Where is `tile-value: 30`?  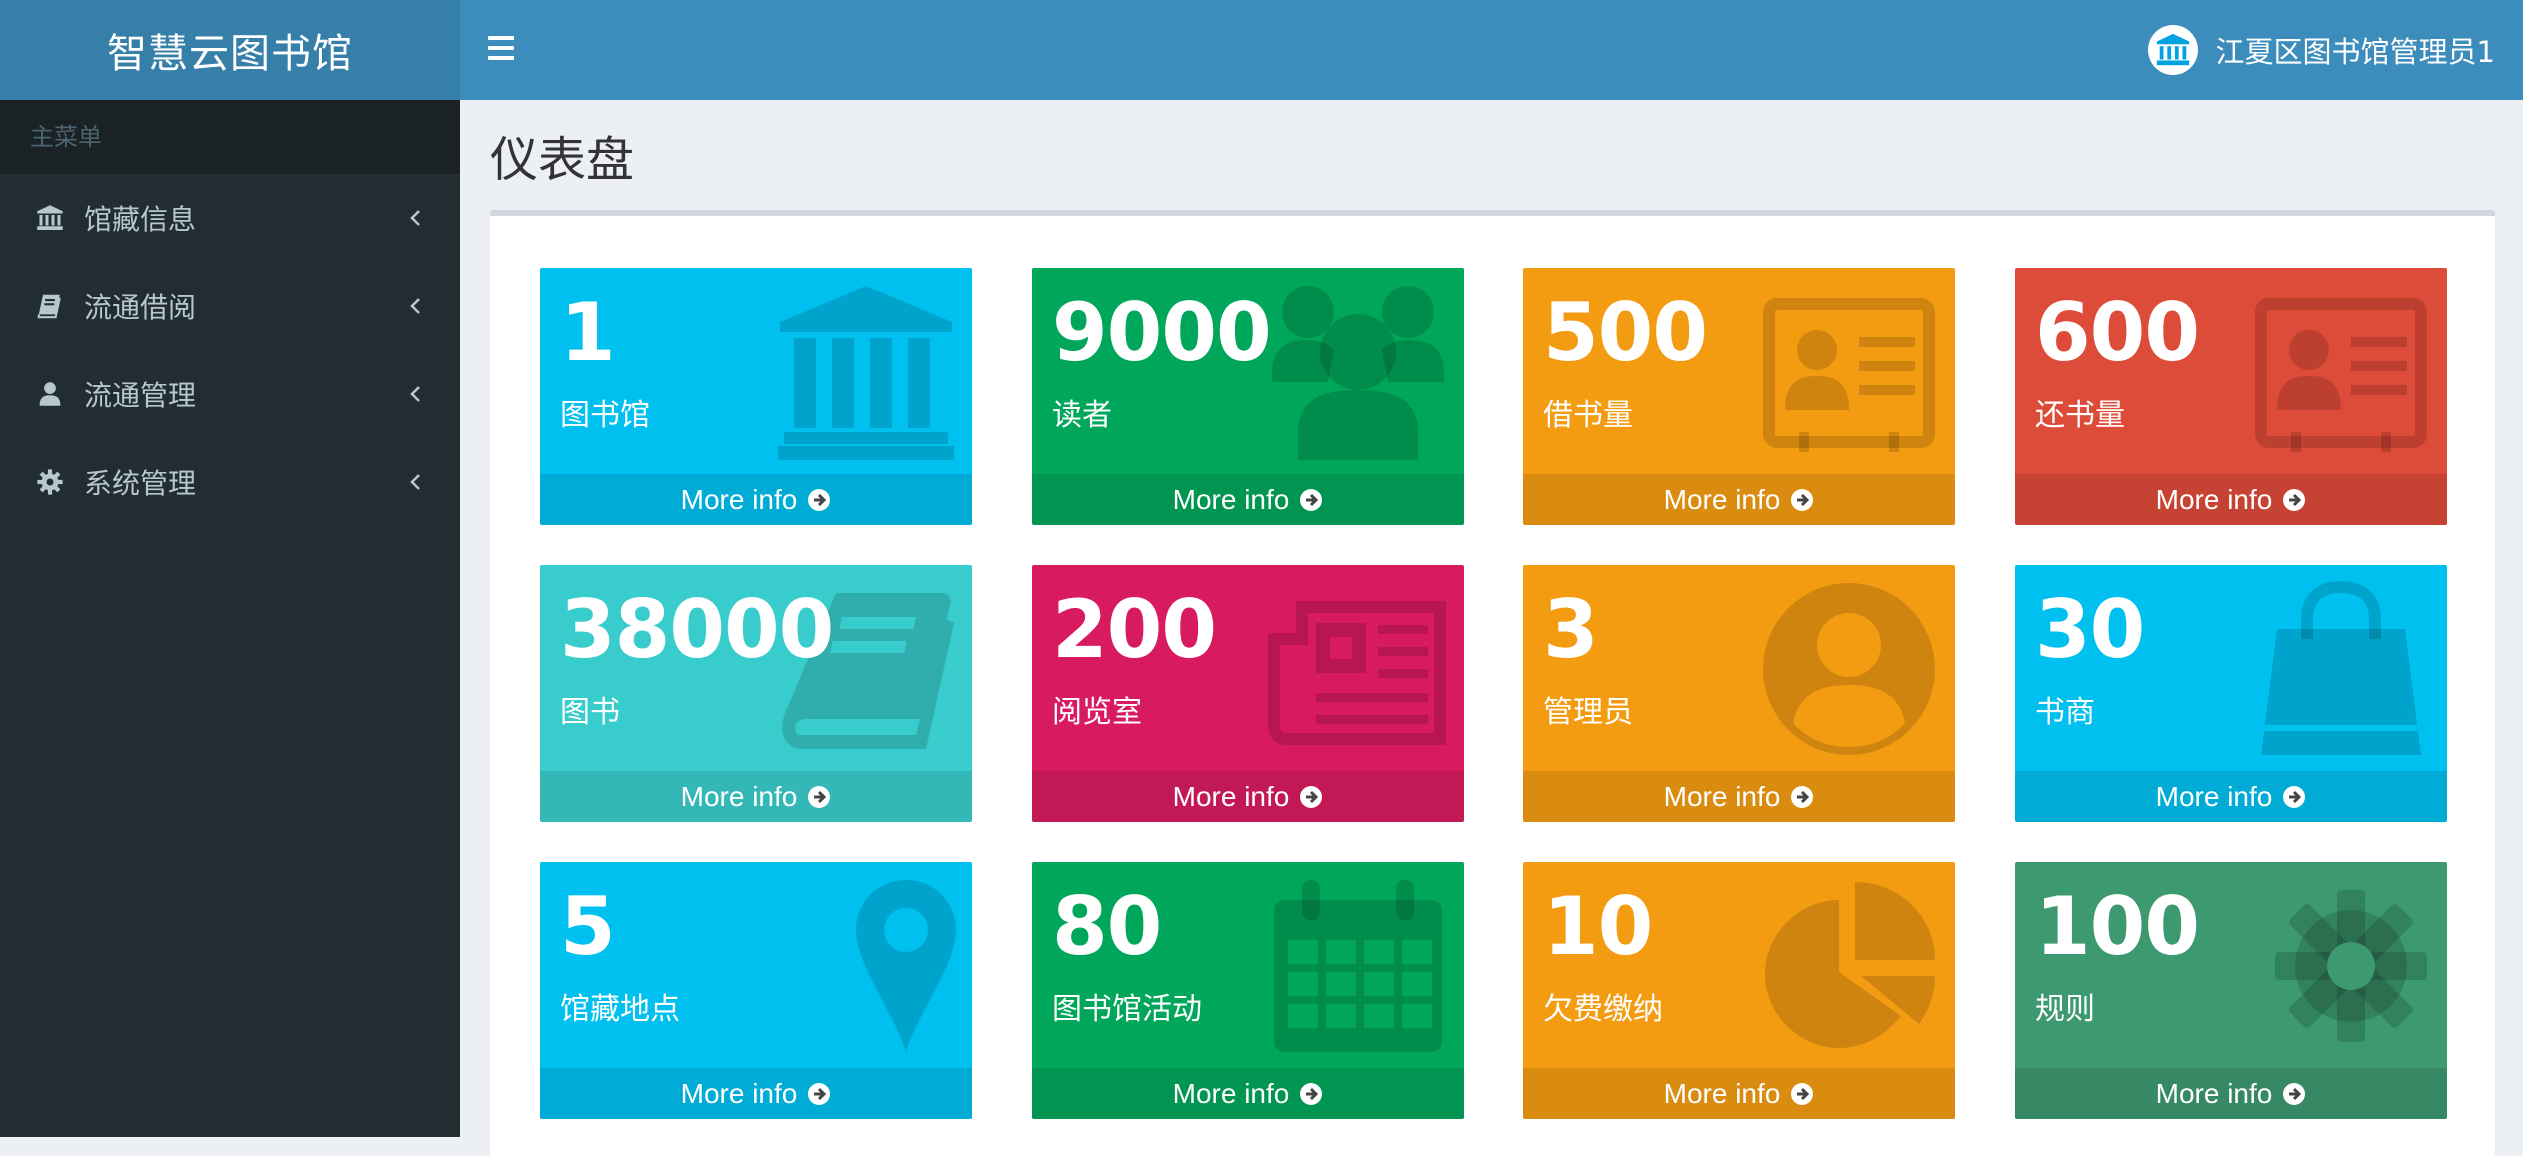 tile-value: 30 is located at coordinates (2090, 629).